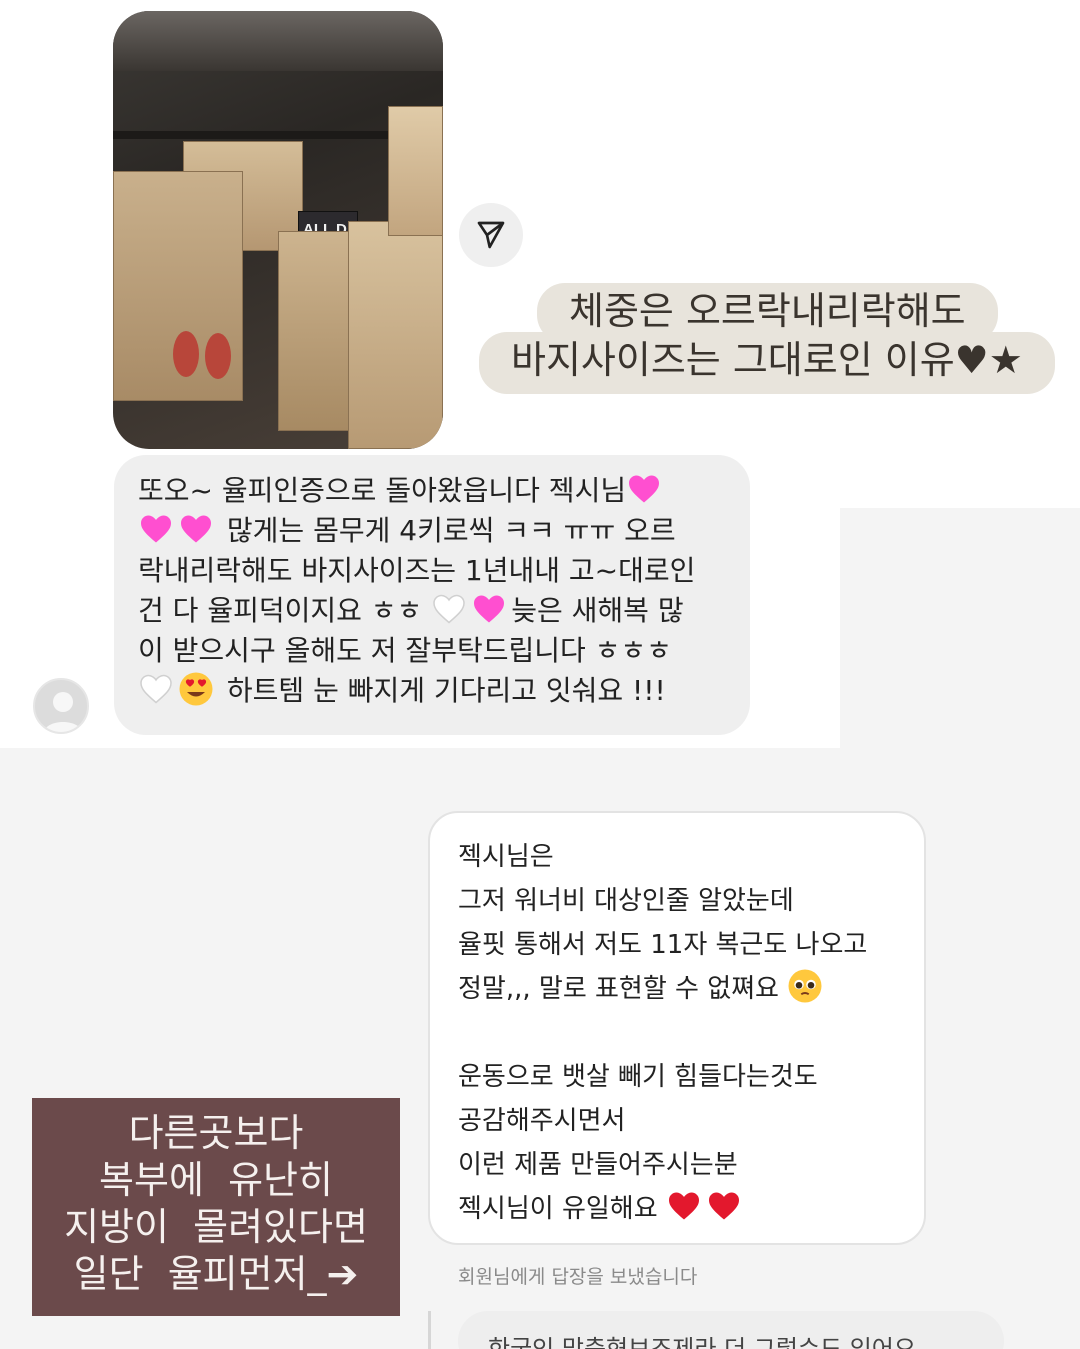 Image resolution: width=1080 pixels, height=1349 pixels. What do you see at coordinates (216, 1133) in the screenshot?
I see `promo-line: 다른곳보다` at bounding box center [216, 1133].